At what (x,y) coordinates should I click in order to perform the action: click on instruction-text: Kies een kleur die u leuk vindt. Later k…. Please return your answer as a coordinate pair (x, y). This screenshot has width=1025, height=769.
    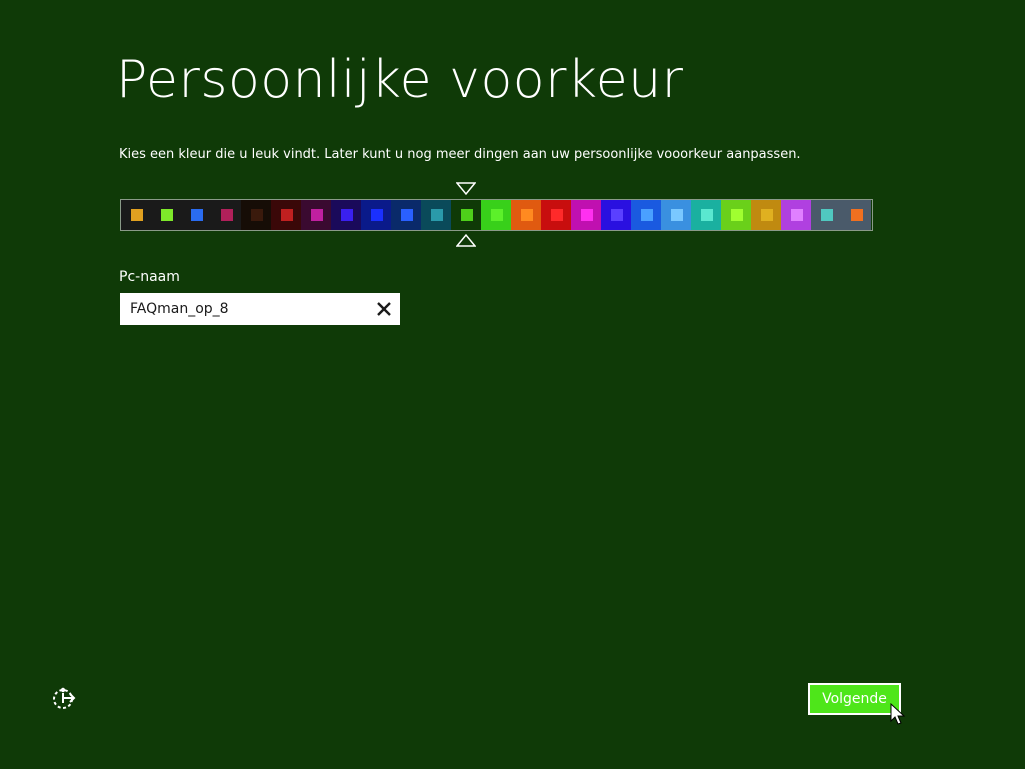
    Looking at the image, I should click on (460, 154).